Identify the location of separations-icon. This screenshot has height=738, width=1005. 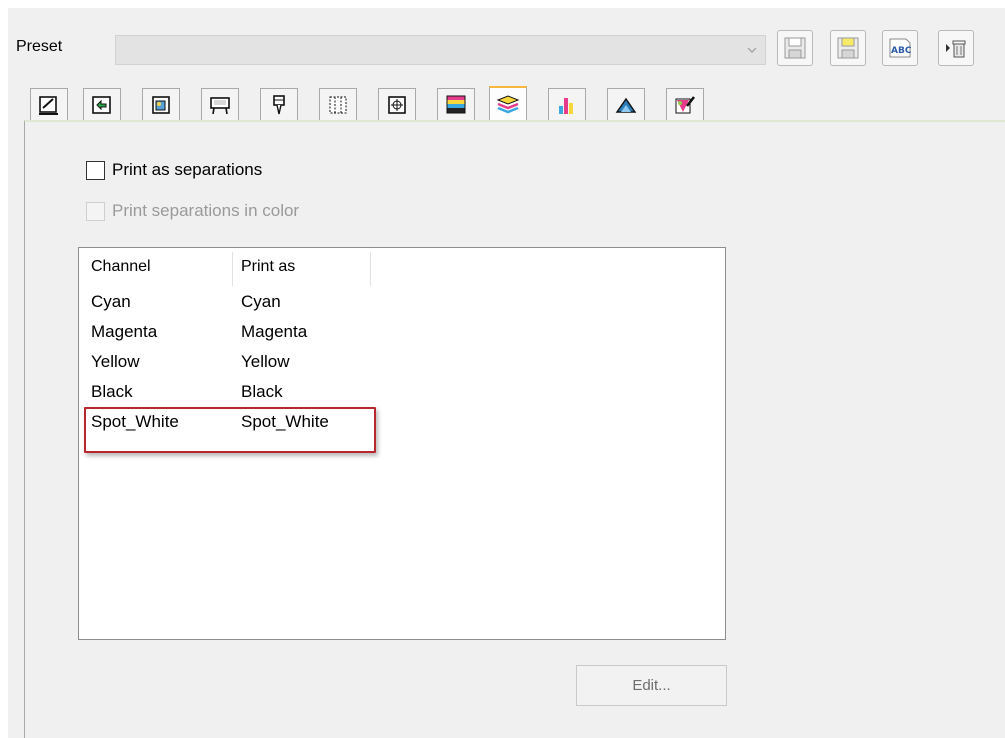
(508, 104).